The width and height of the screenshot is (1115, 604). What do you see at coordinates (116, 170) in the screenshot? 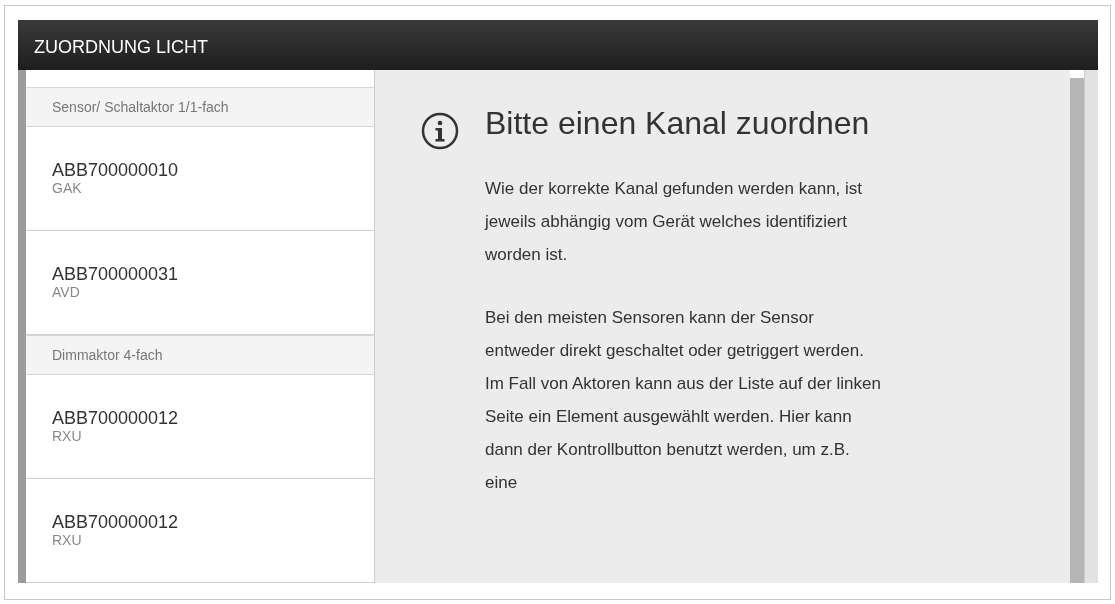
I see `device-id: ABB700000010` at bounding box center [116, 170].